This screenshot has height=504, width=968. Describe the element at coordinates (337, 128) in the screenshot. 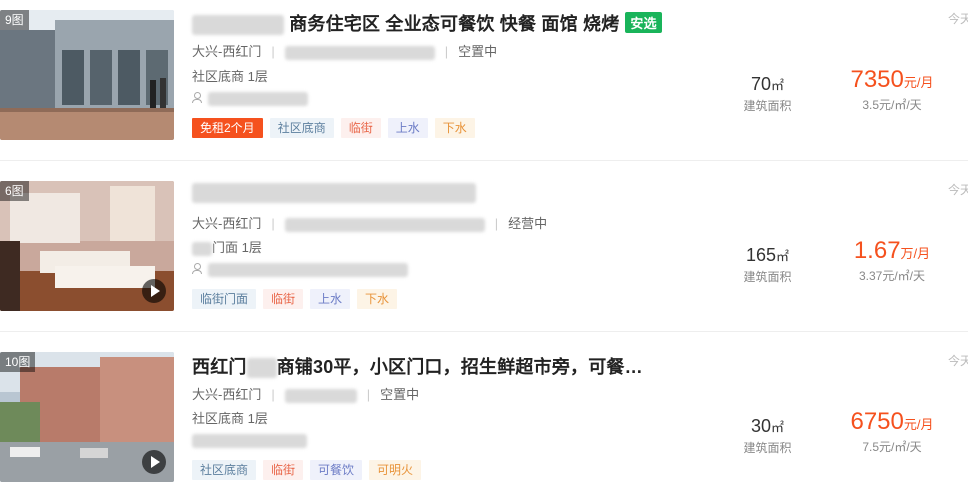

I see `tag-list: 免租2个月 社区底商 临街 上水 下水` at that location.